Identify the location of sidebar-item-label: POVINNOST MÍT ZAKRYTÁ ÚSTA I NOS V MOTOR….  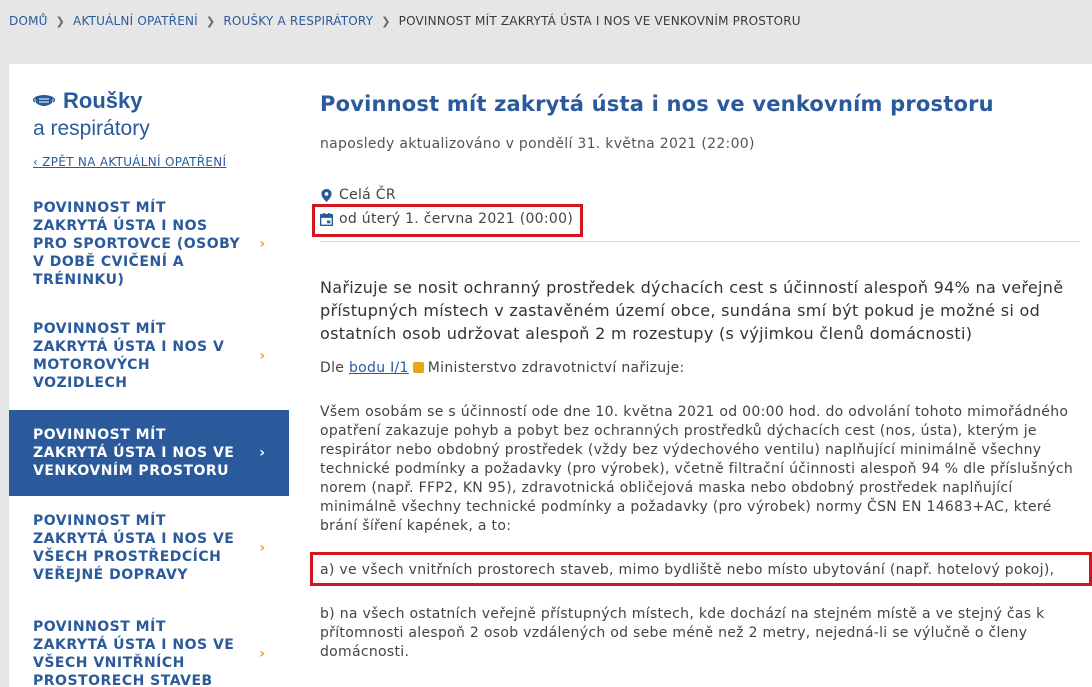
(129, 356).